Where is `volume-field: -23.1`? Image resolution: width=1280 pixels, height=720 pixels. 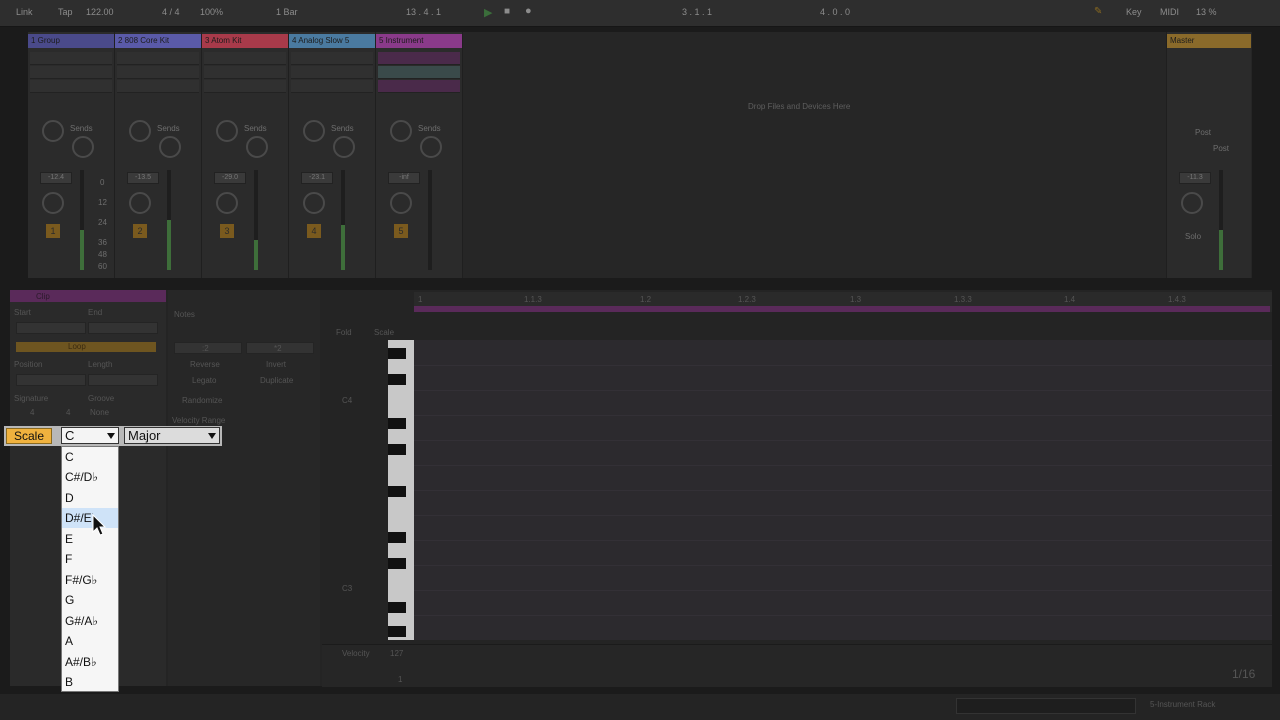 volume-field: -23.1 is located at coordinates (317, 178).